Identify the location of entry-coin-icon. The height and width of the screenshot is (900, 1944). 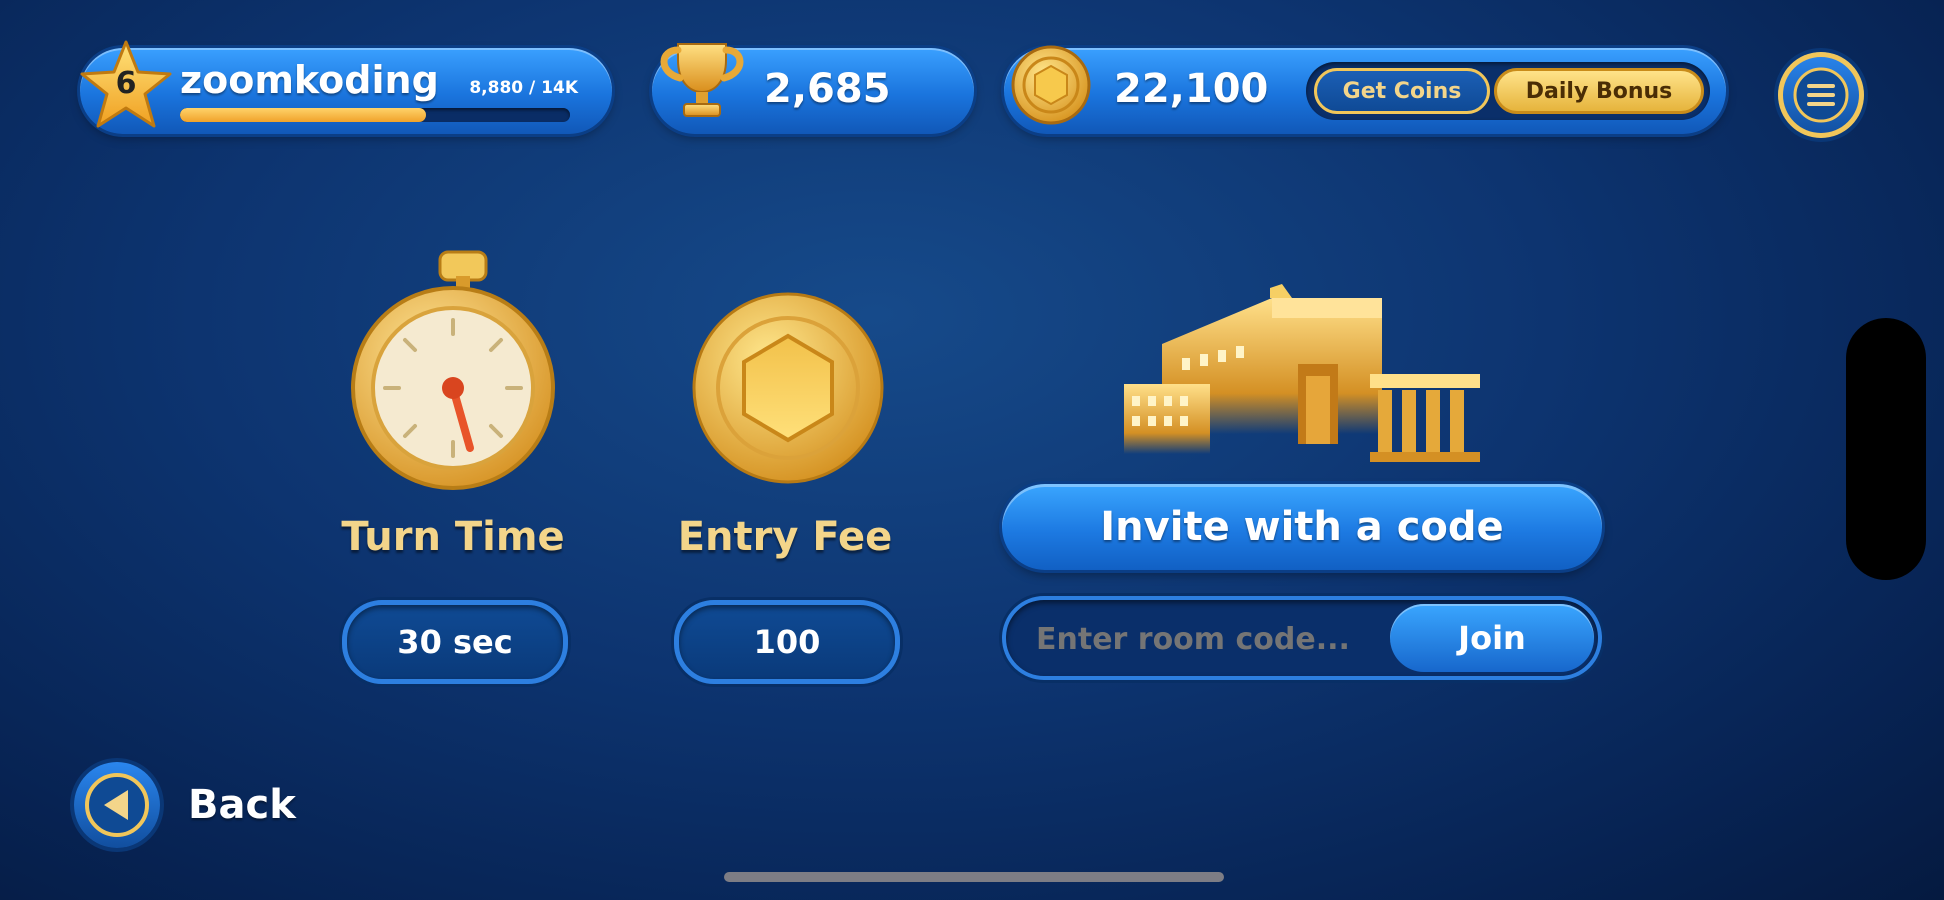
(788, 388).